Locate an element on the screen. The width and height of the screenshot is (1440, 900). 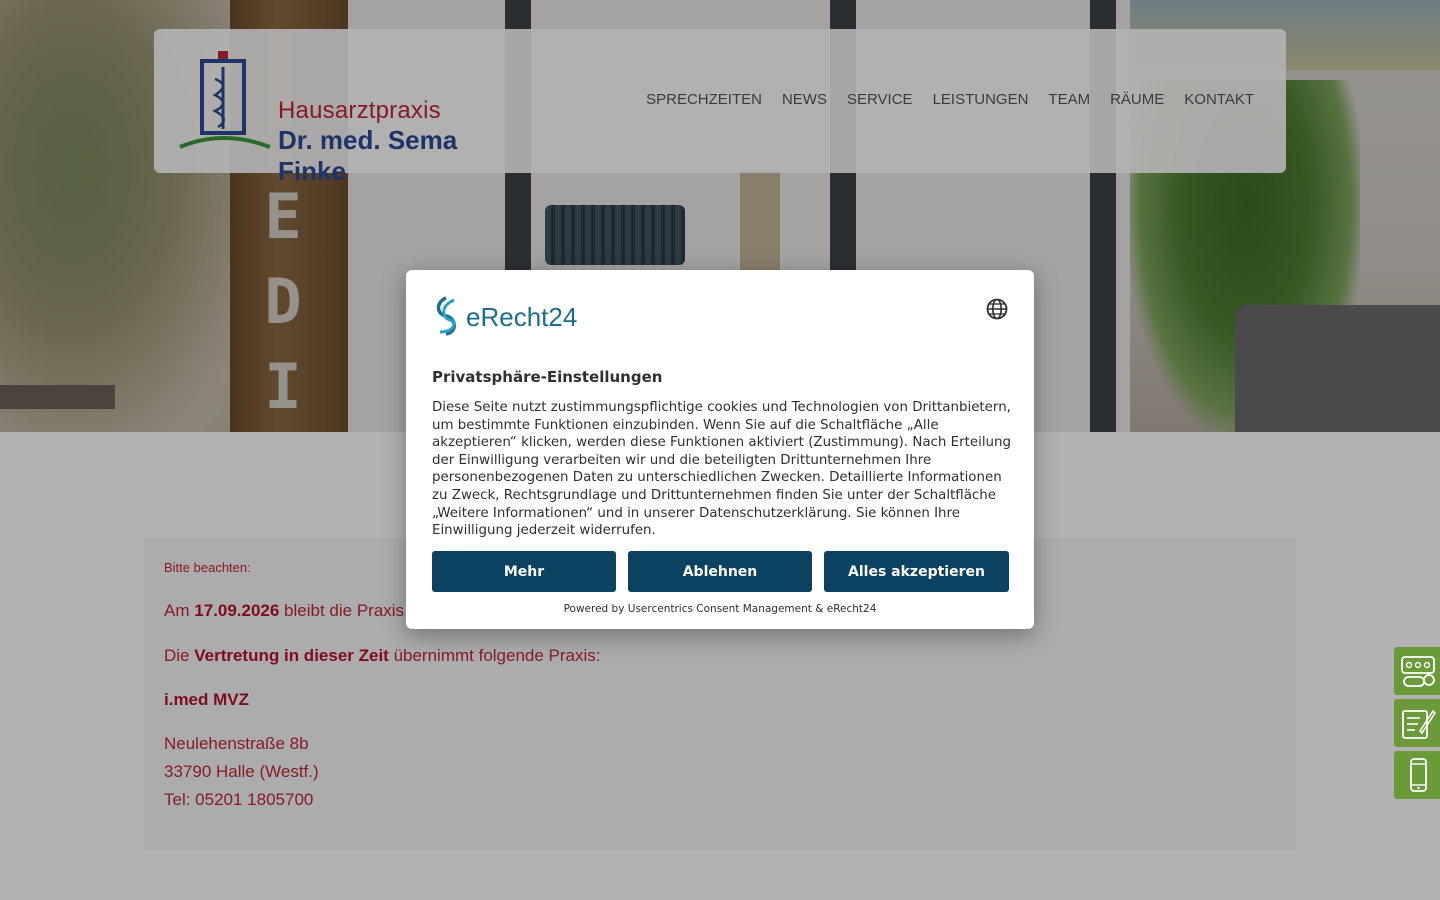
smartphone-icon is located at coordinates (1418, 775).